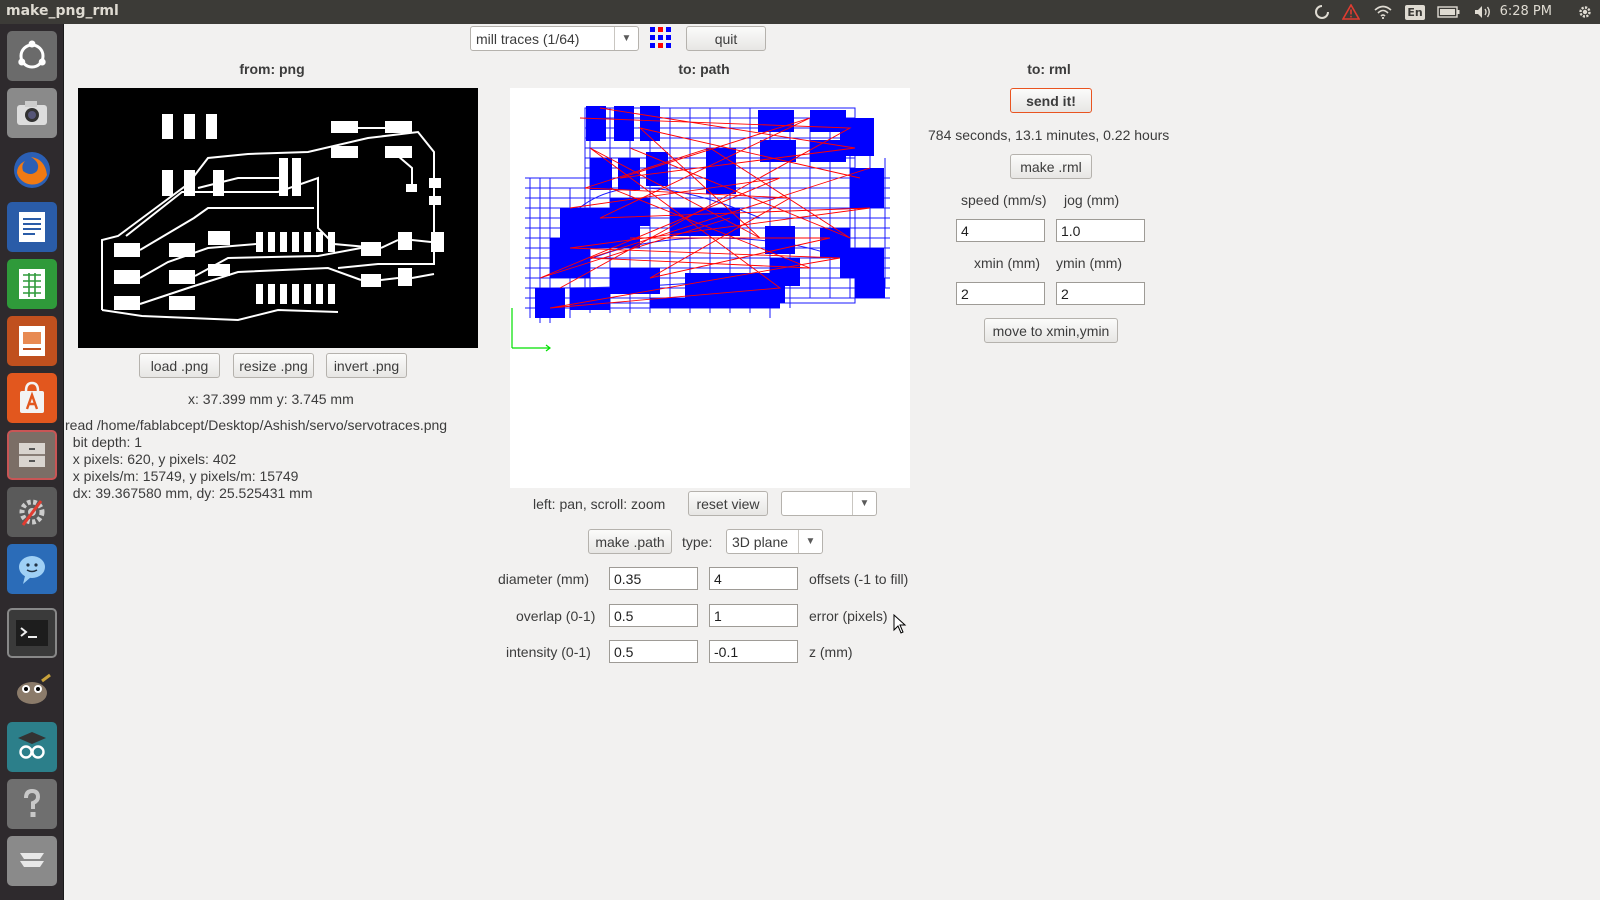 The width and height of the screenshot is (1600, 900). I want to click on move-to-origin-button: move to xmin,ymin, so click(1051, 330).